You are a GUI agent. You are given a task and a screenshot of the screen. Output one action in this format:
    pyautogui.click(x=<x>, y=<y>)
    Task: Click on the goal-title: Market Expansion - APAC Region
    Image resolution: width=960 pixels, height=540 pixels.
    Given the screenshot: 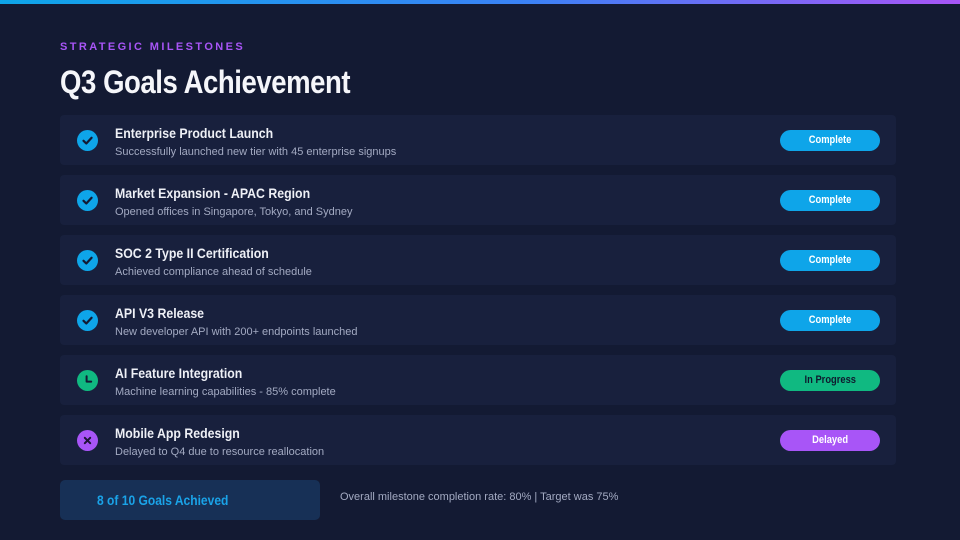 What is the action you would take?
    pyautogui.click(x=213, y=193)
    